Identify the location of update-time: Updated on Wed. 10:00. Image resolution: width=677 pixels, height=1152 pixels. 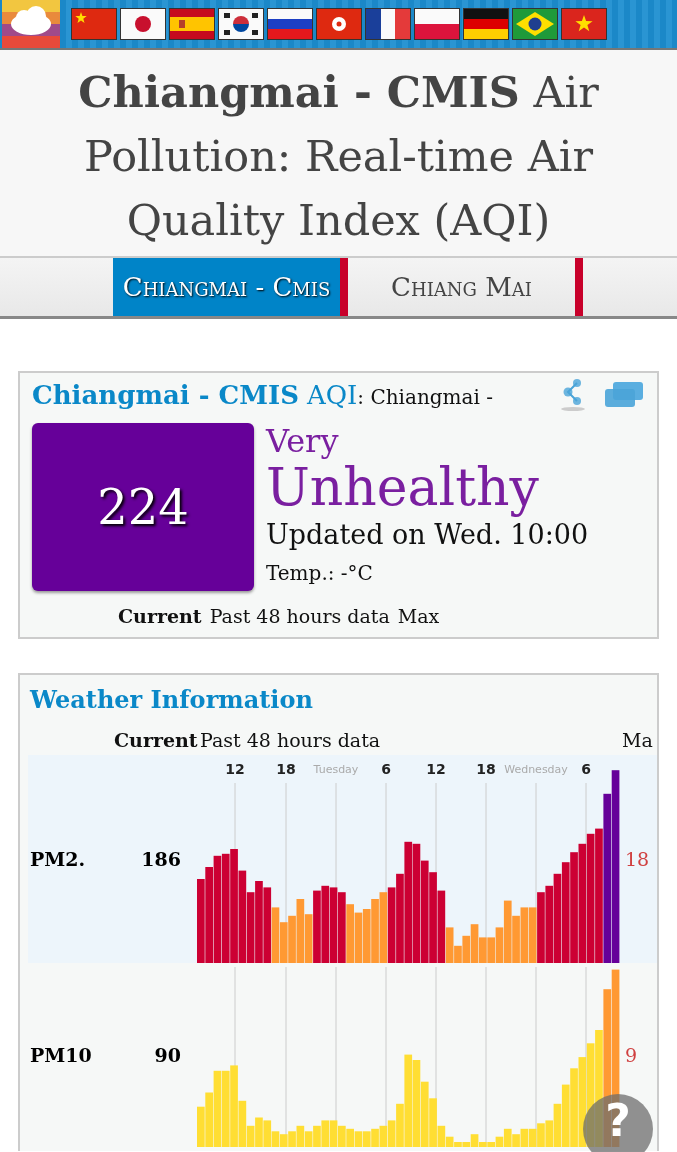
(427, 535).